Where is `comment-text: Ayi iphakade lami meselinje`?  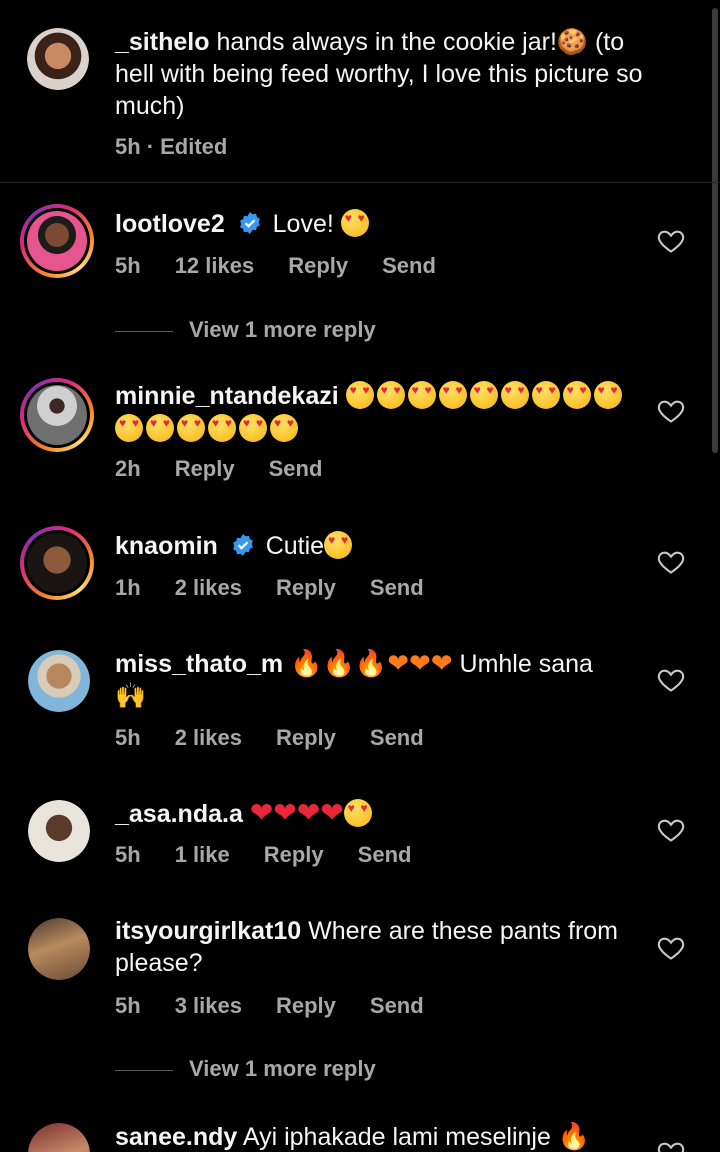
comment-text: Ayi iphakade lami meselinje is located at coordinates (396, 1137).